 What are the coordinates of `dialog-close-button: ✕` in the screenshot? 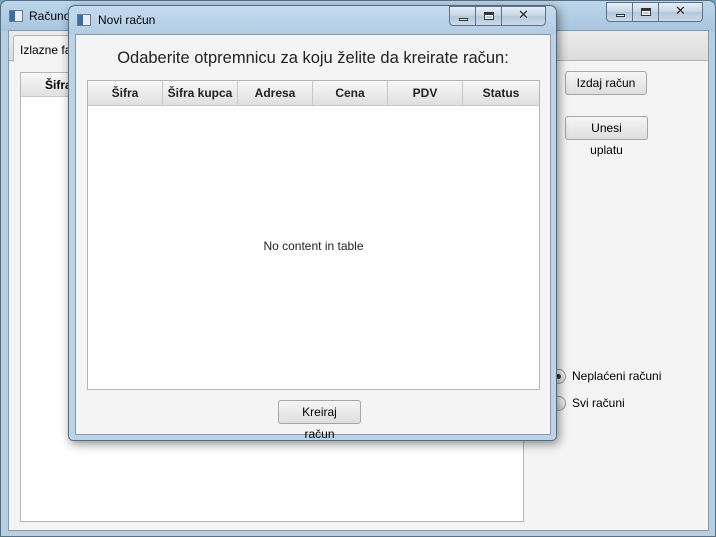 It's located at (524, 16).